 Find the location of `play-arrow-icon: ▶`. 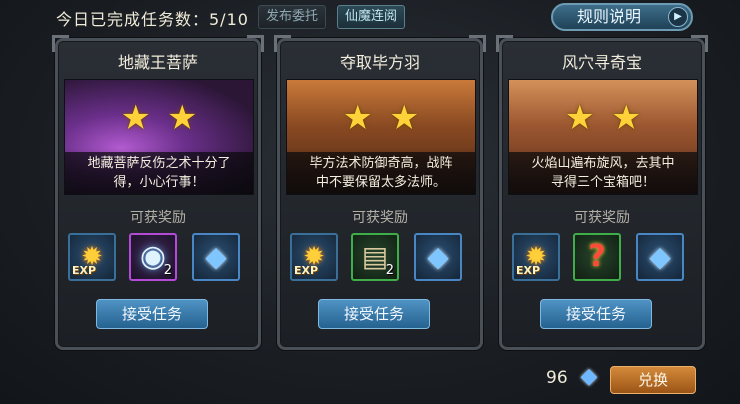

play-arrow-icon: ▶ is located at coordinates (678, 17).